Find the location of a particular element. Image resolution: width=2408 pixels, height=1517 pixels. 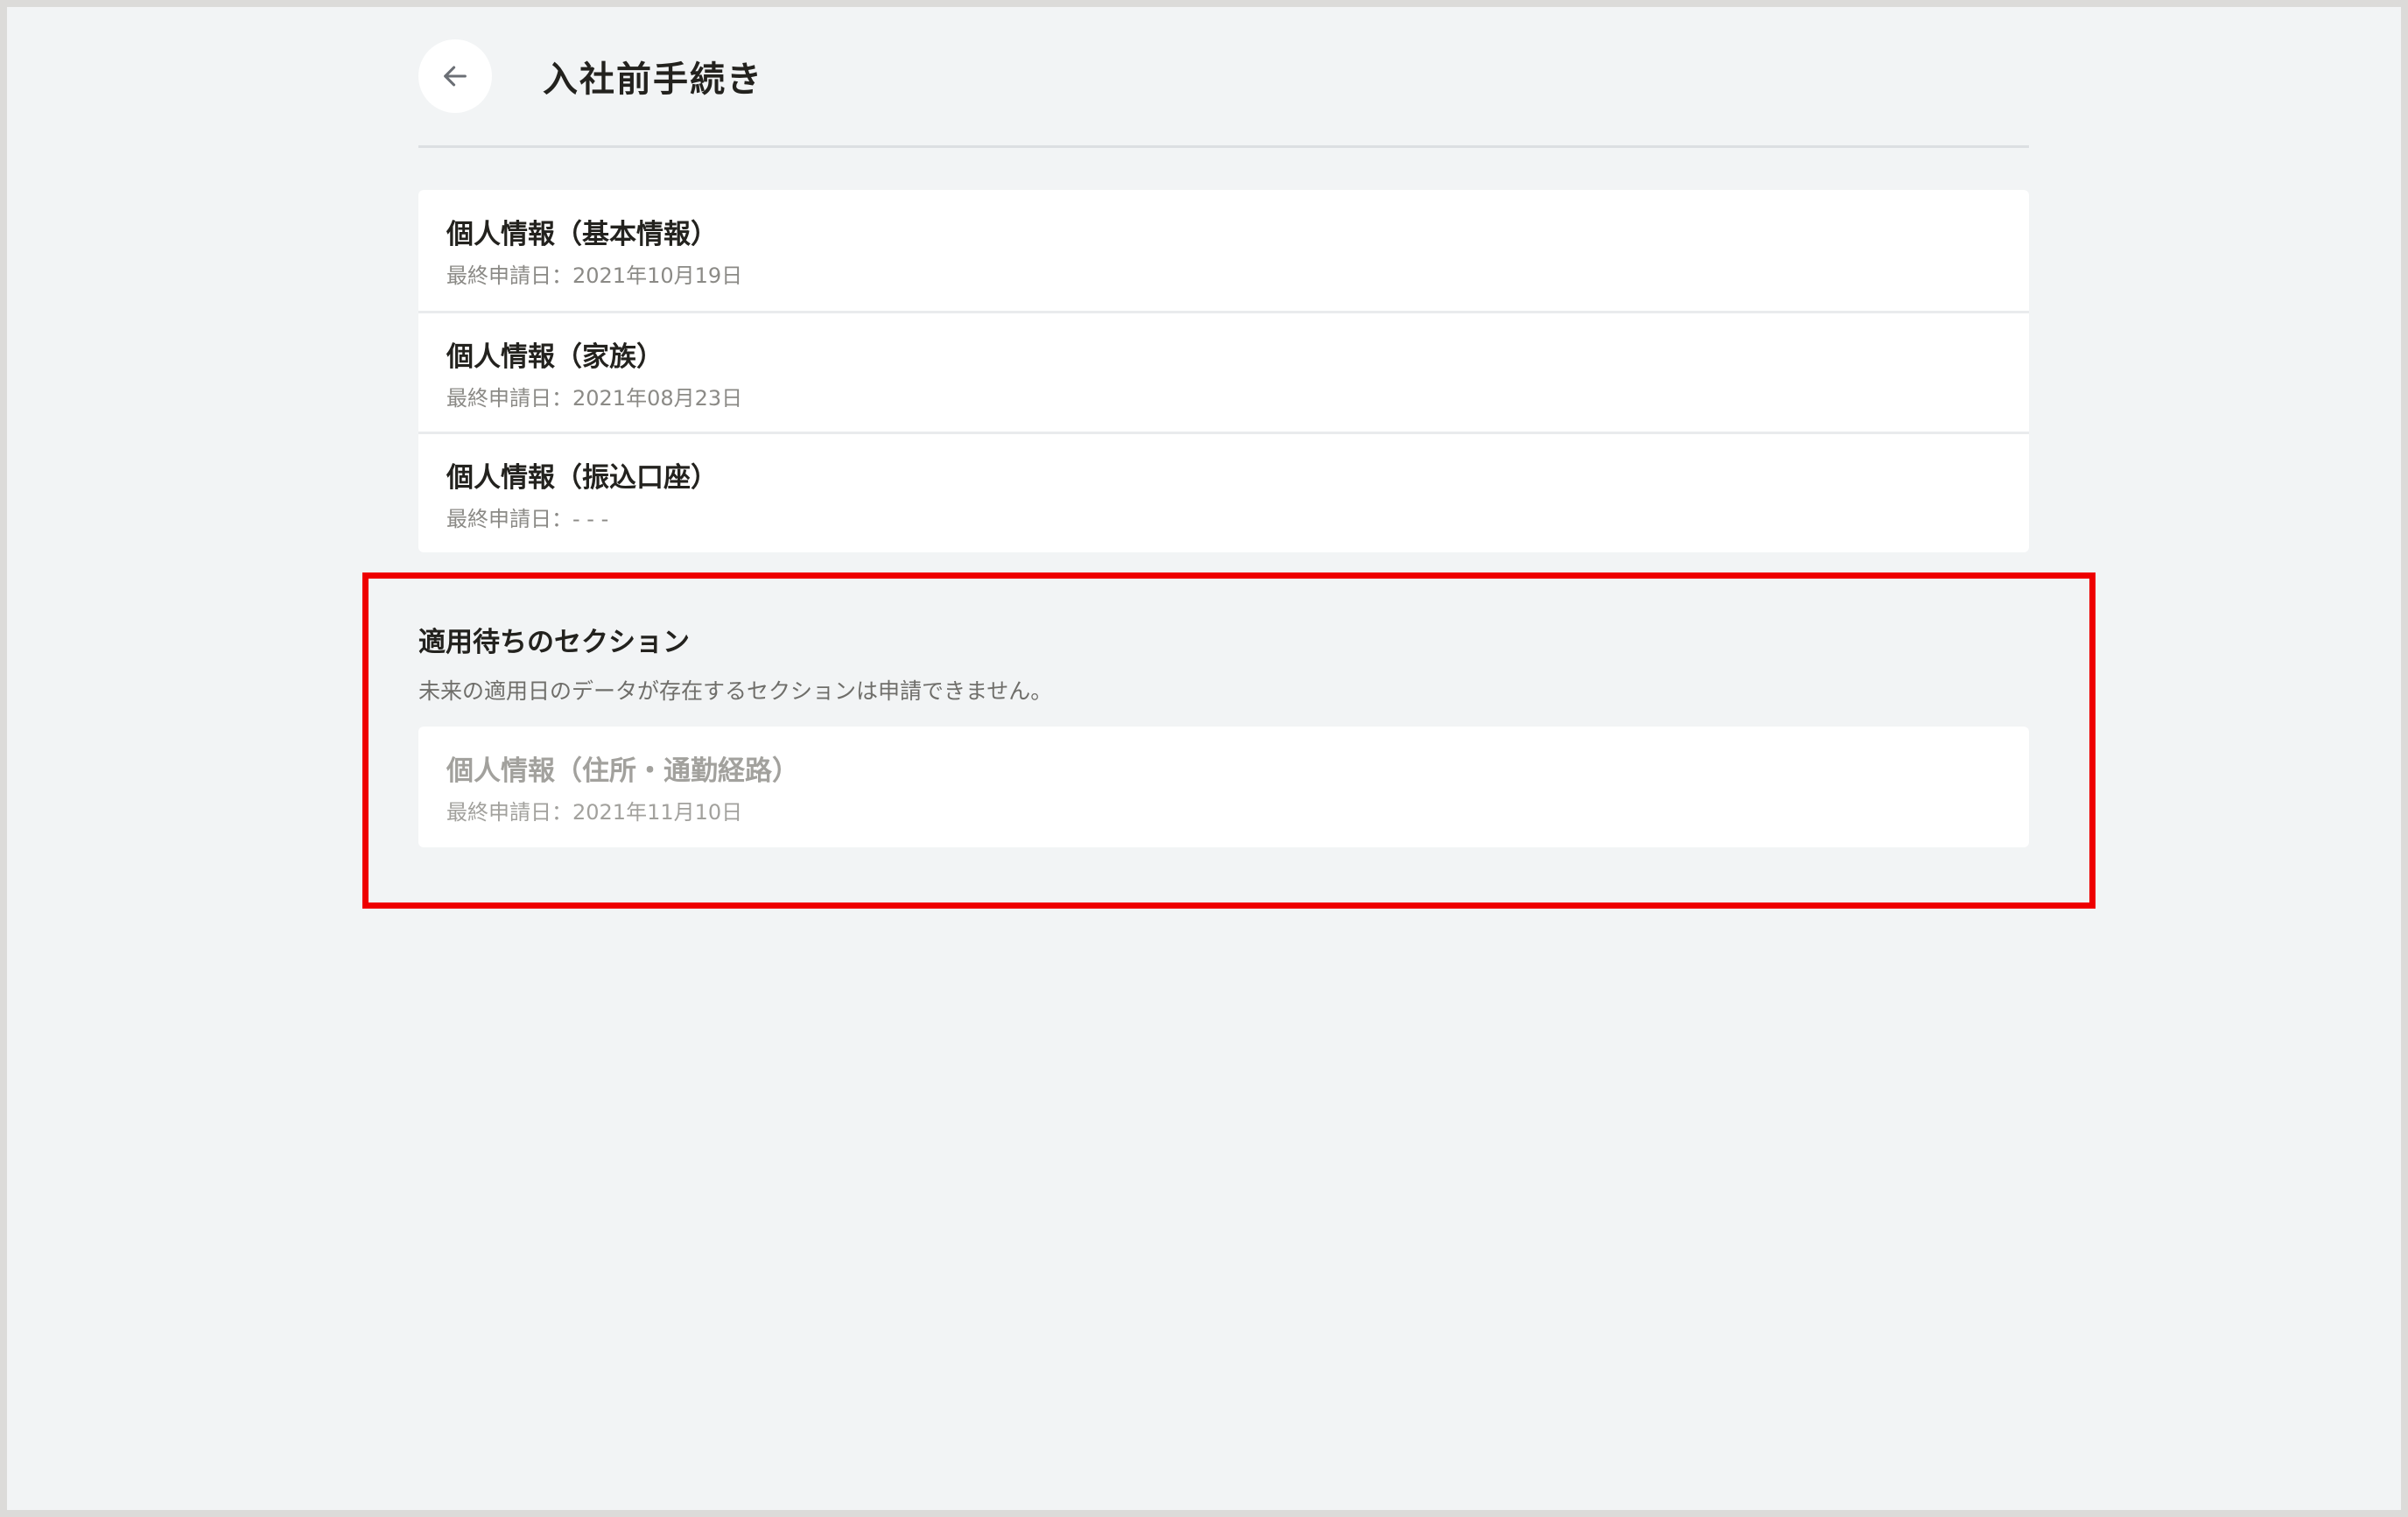

list-item-title: 個人情報（振込口座） is located at coordinates (582, 477).